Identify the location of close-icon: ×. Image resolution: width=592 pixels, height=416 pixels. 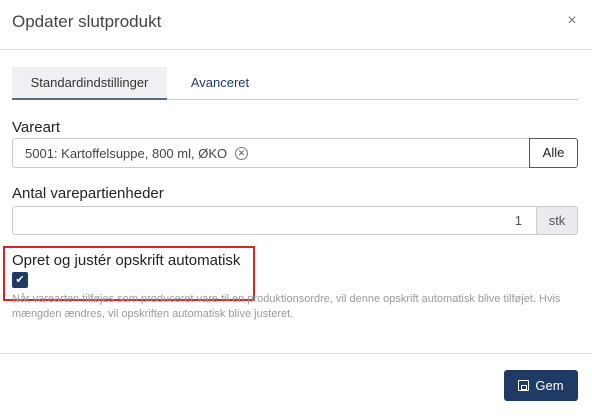
(572, 21).